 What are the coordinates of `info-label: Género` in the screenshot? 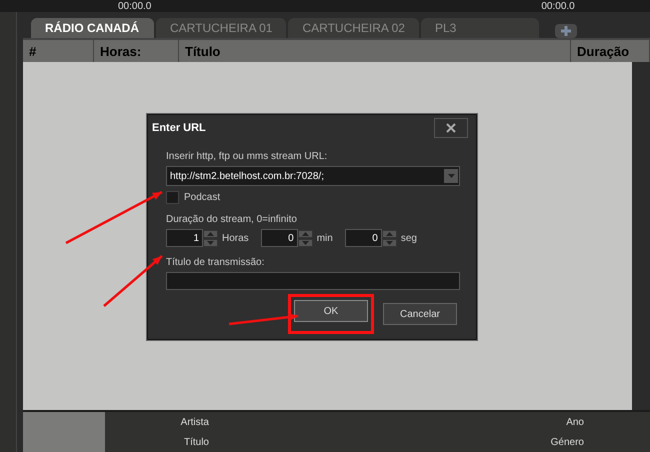 It's located at (567, 442).